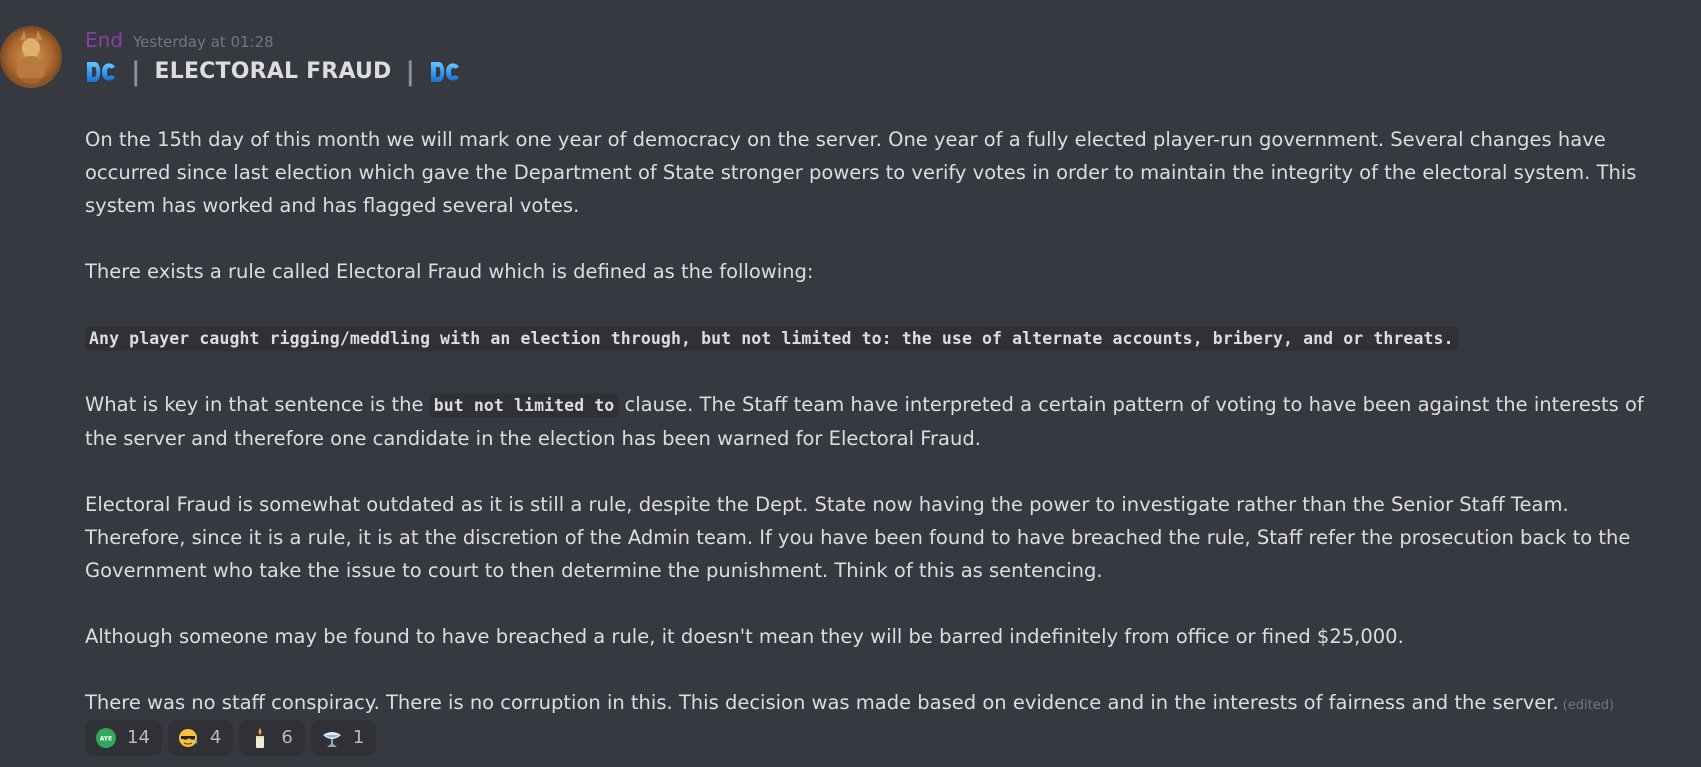 This screenshot has width=1701, height=767. Describe the element at coordinates (1588, 705) in the screenshot. I see `edited-label: (edited)` at that location.